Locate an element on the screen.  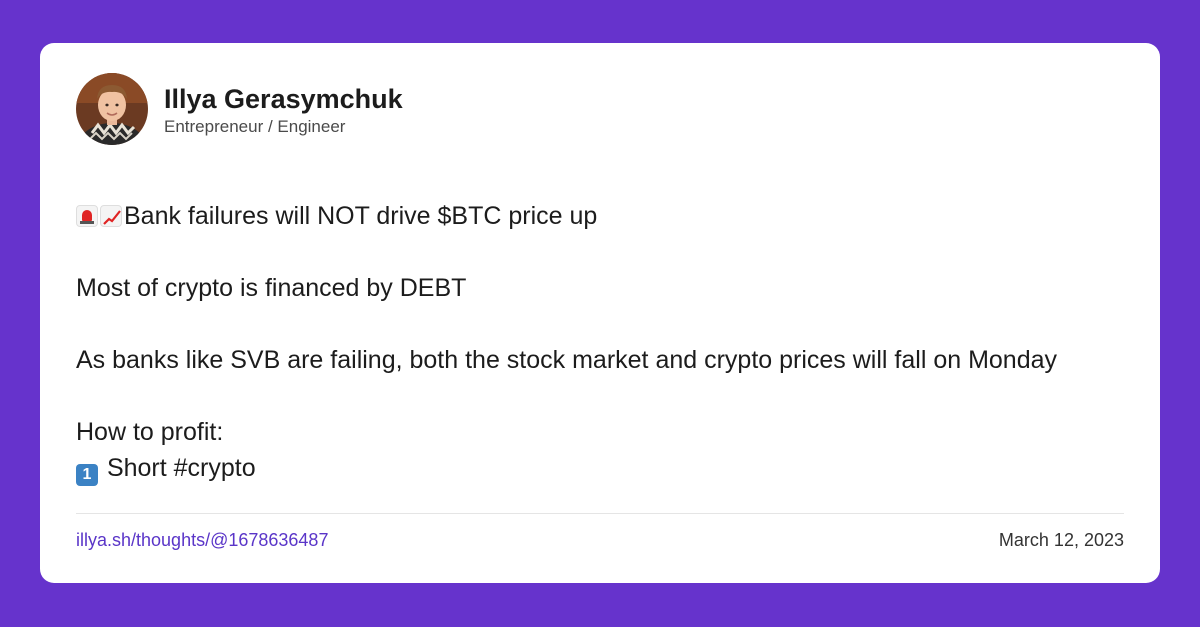
post-paragraph: Most of crypto is financed by DEBT is located at coordinates (271, 288).